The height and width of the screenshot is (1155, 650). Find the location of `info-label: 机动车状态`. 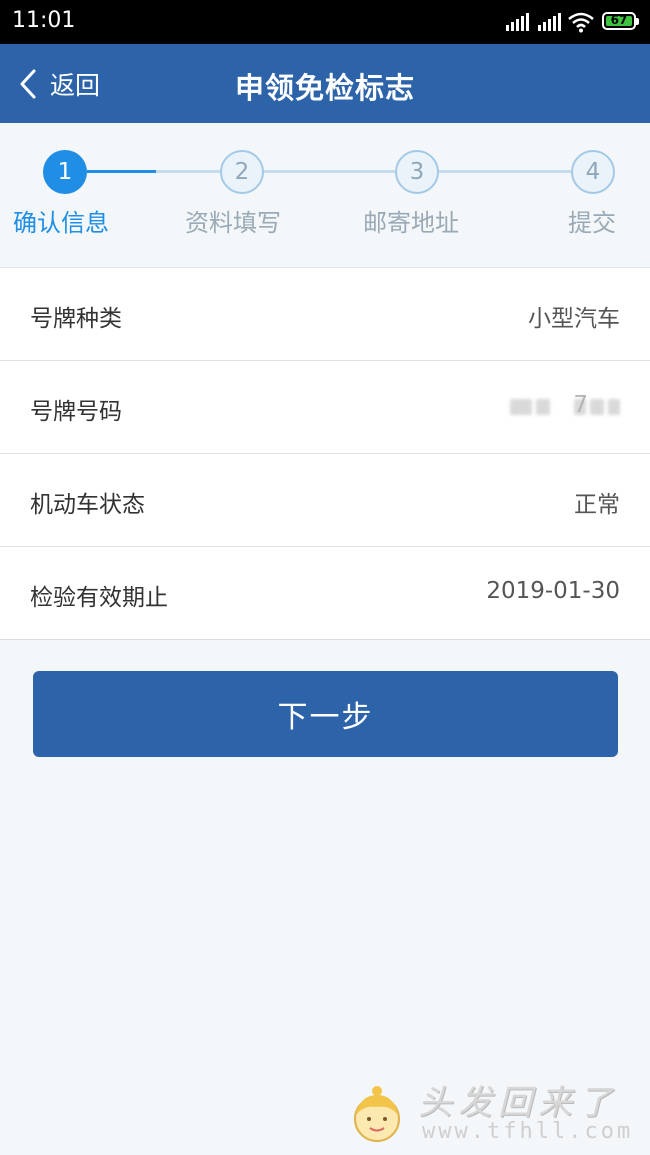

info-label: 机动车状态 is located at coordinates (87, 505).